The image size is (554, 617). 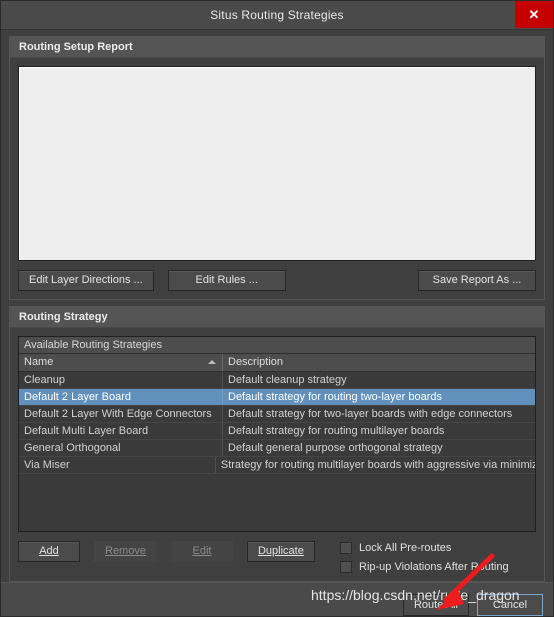 I want to click on cell-name: General Orthogonal, so click(x=121, y=448).